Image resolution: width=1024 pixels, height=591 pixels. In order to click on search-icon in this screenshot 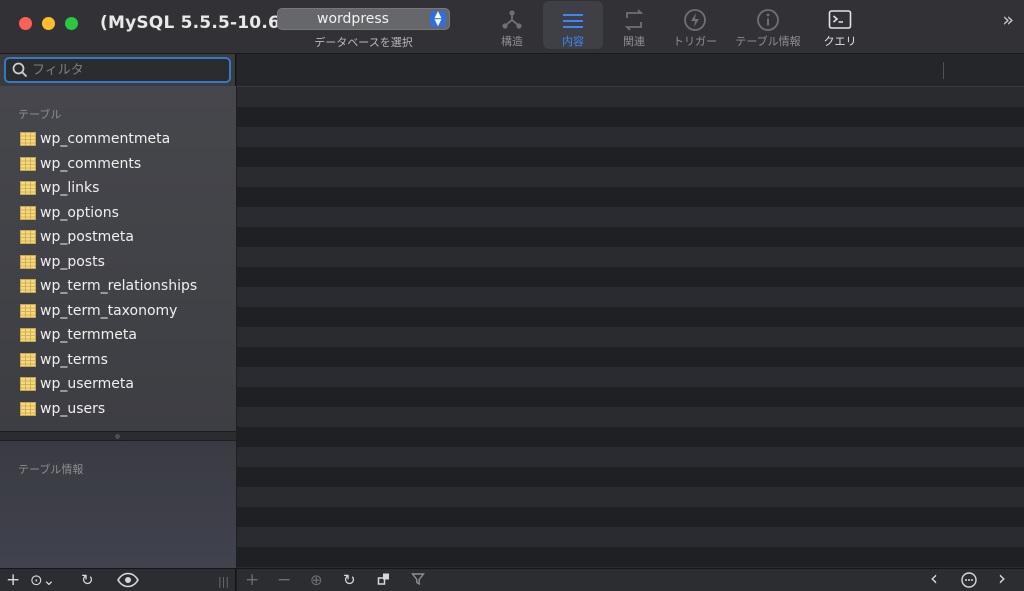, I will do `click(20, 70)`.